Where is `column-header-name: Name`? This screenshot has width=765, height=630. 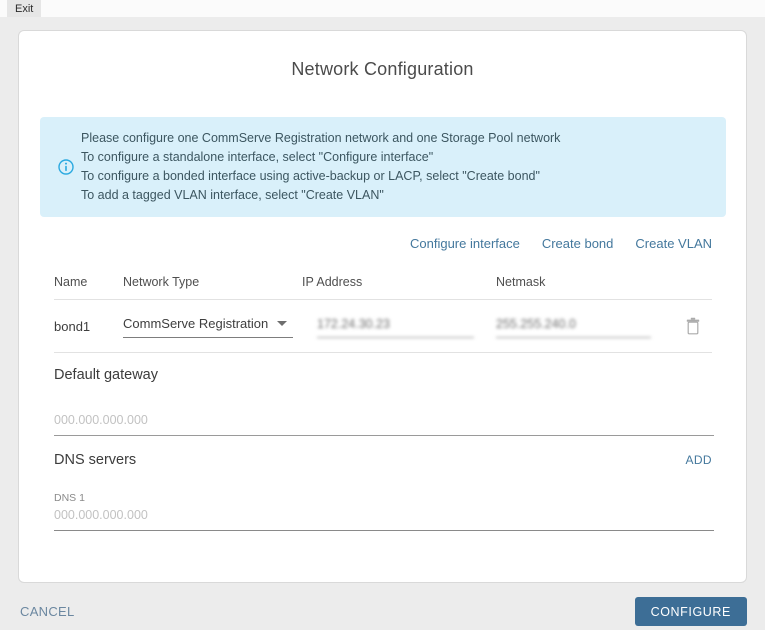
column-header-name: Name is located at coordinates (71, 282).